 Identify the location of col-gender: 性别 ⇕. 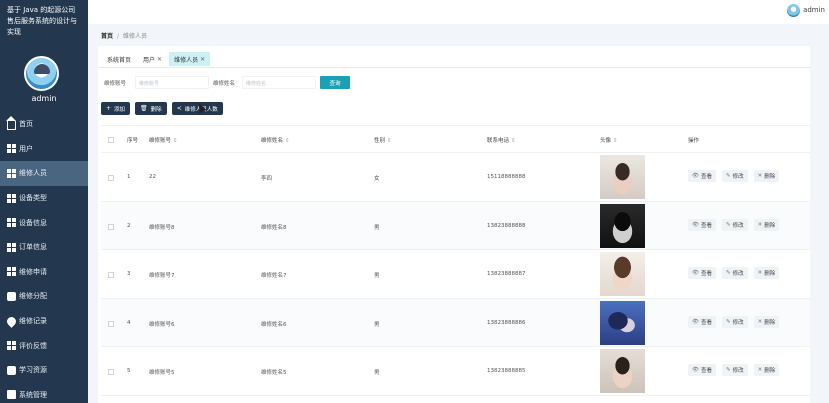
(383, 140).